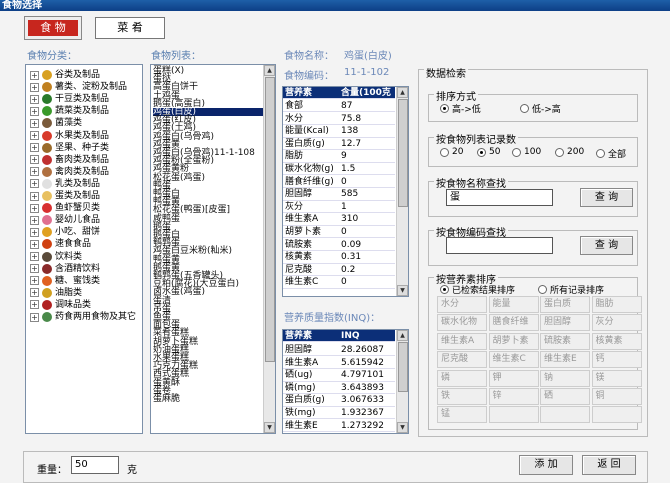 This screenshot has height=483, width=670. What do you see at coordinates (402, 191) in the screenshot?
I see `nutrient-table-scrollbar: ▲ ▼` at bounding box center [402, 191].